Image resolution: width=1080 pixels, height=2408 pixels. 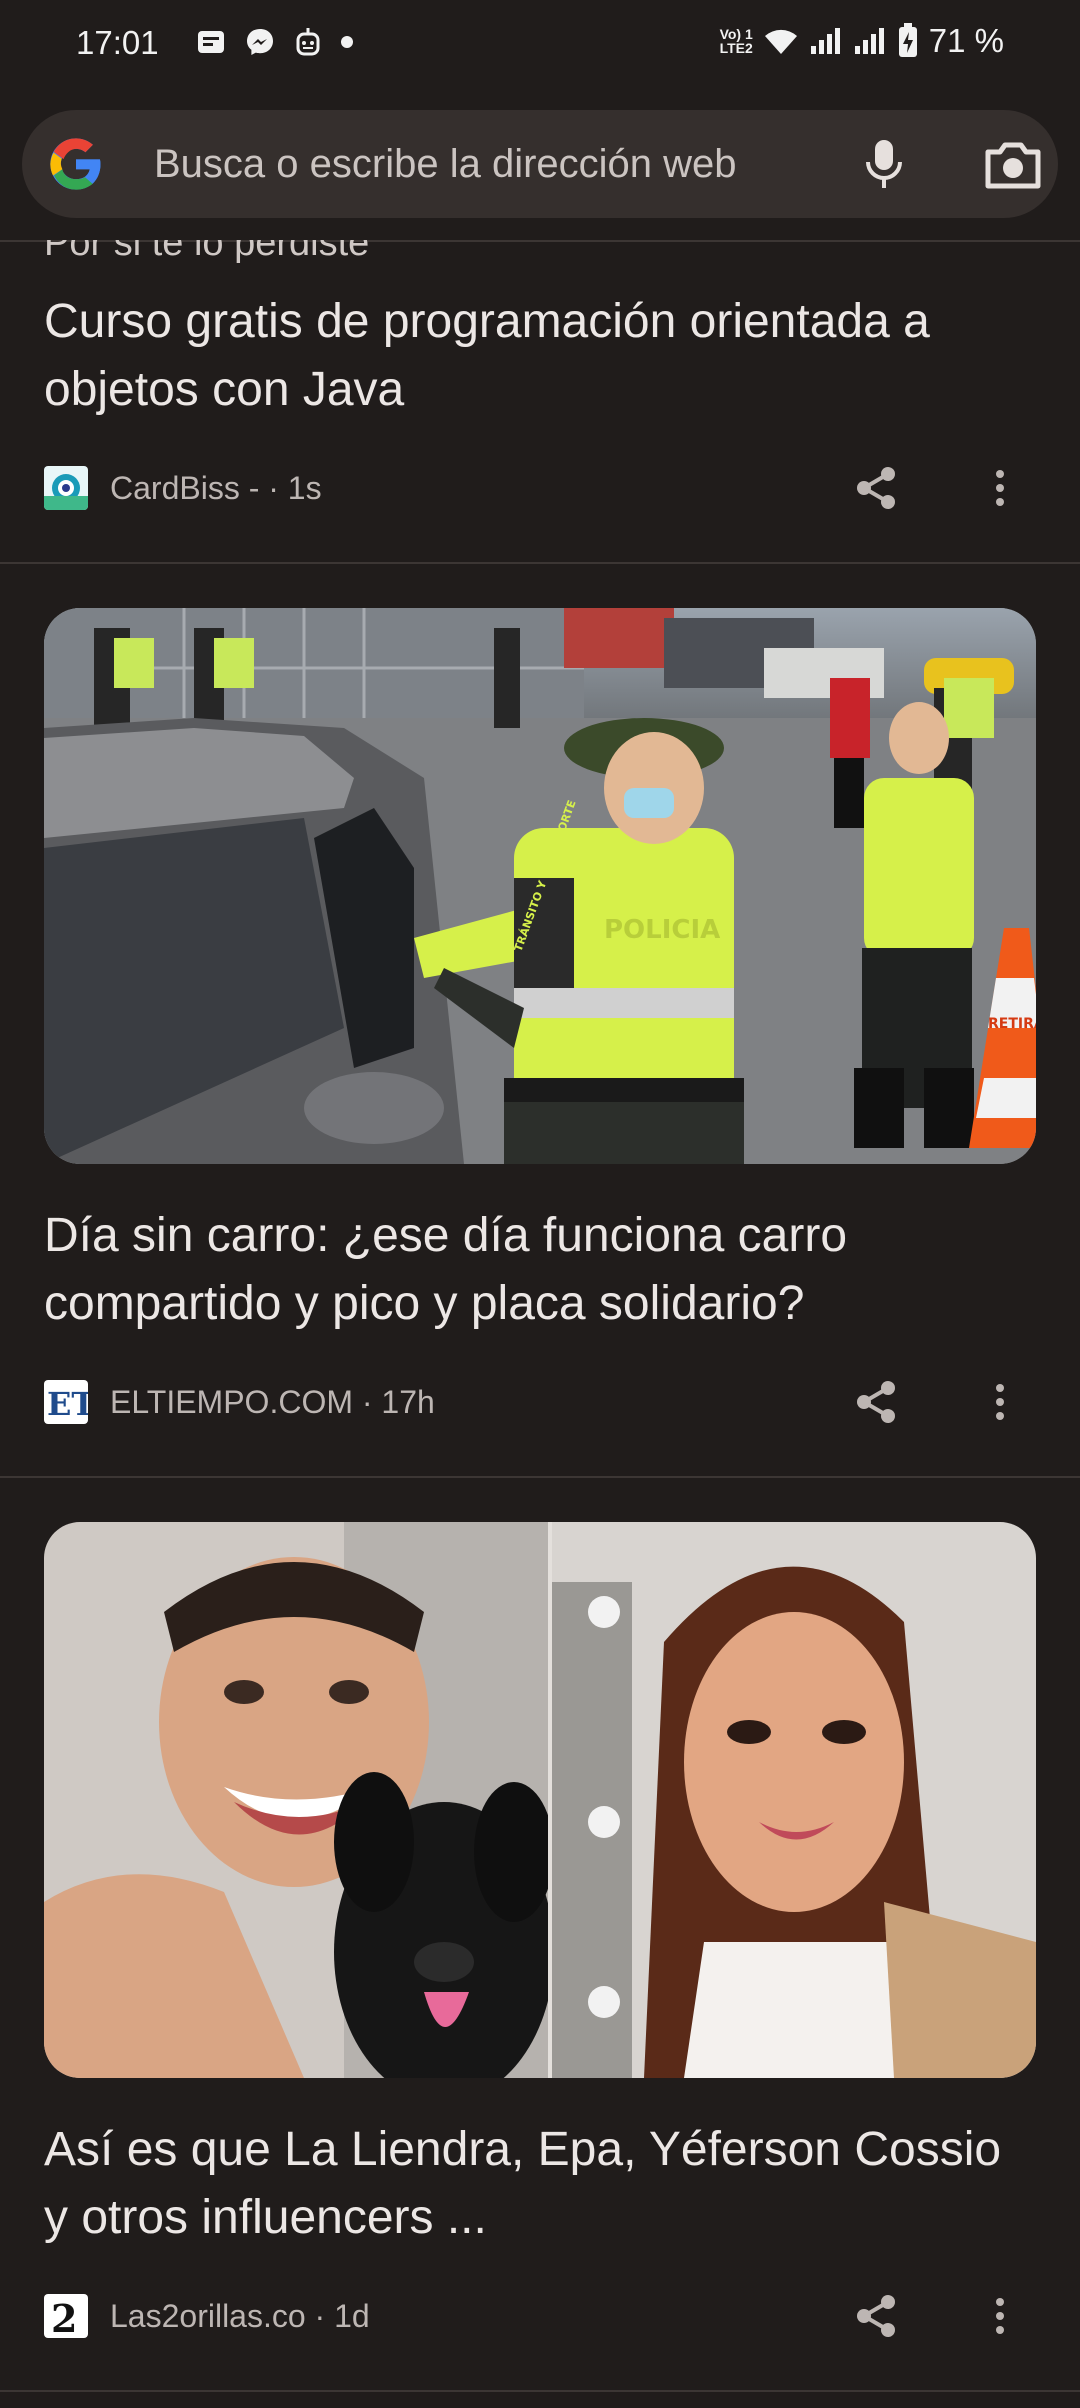 What do you see at coordinates (825, 41) in the screenshot?
I see `signal-icon-sim1` at bounding box center [825, 41].